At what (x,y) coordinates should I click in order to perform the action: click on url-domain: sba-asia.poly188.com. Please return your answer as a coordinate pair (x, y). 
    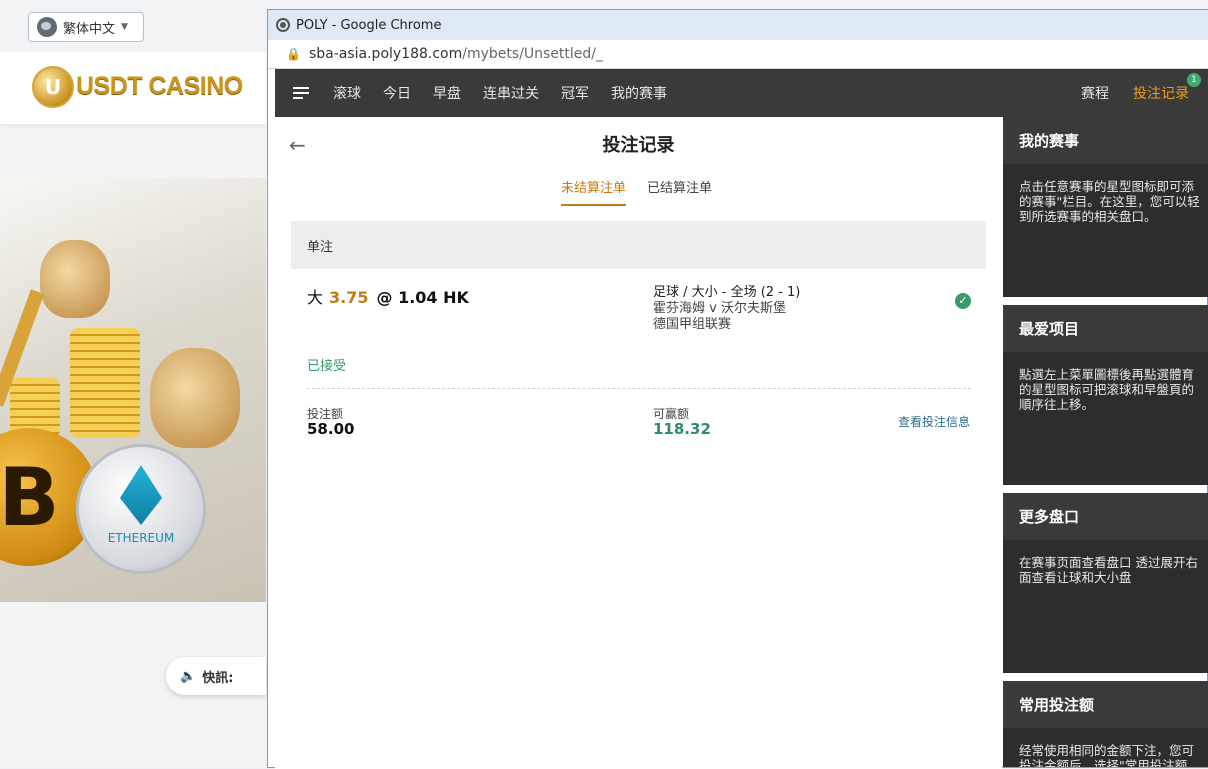
    Looking at the image, I should click on (385, 54).